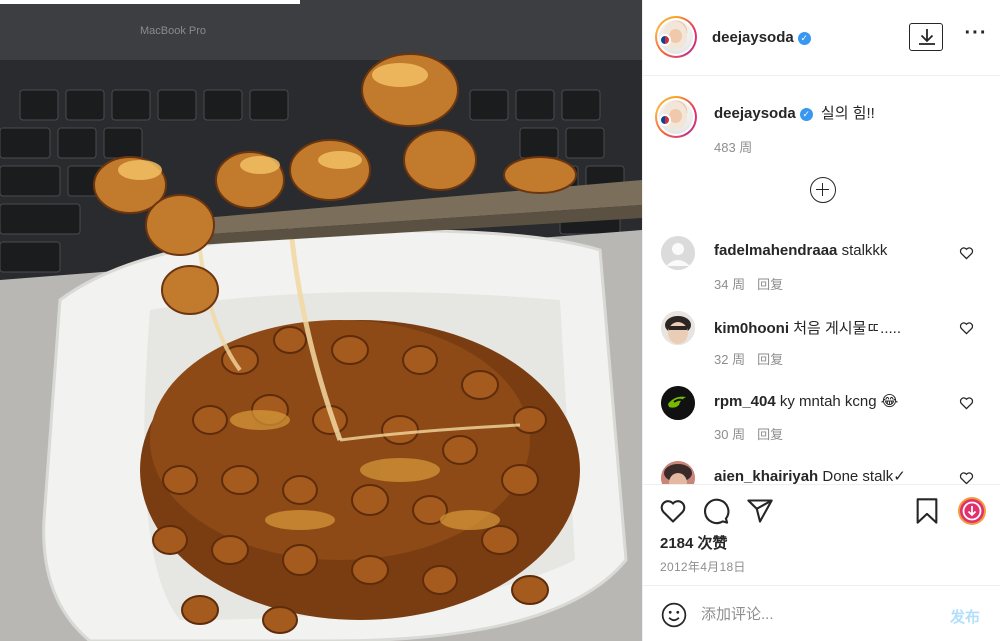 The height and width of the screenshot is (641, 1000). Describe the element at coordinates (821, 534) in the screenshot. I see `post-actions-bar: 2184 次赞 2012年4月18日` at that location.